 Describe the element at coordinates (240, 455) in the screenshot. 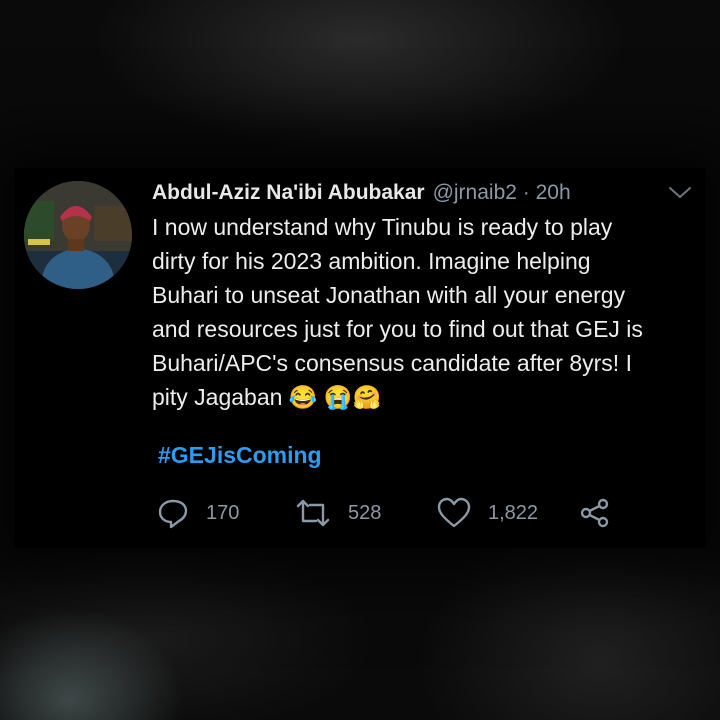

I see `hashtag-link: #GEJisComing` at that location.